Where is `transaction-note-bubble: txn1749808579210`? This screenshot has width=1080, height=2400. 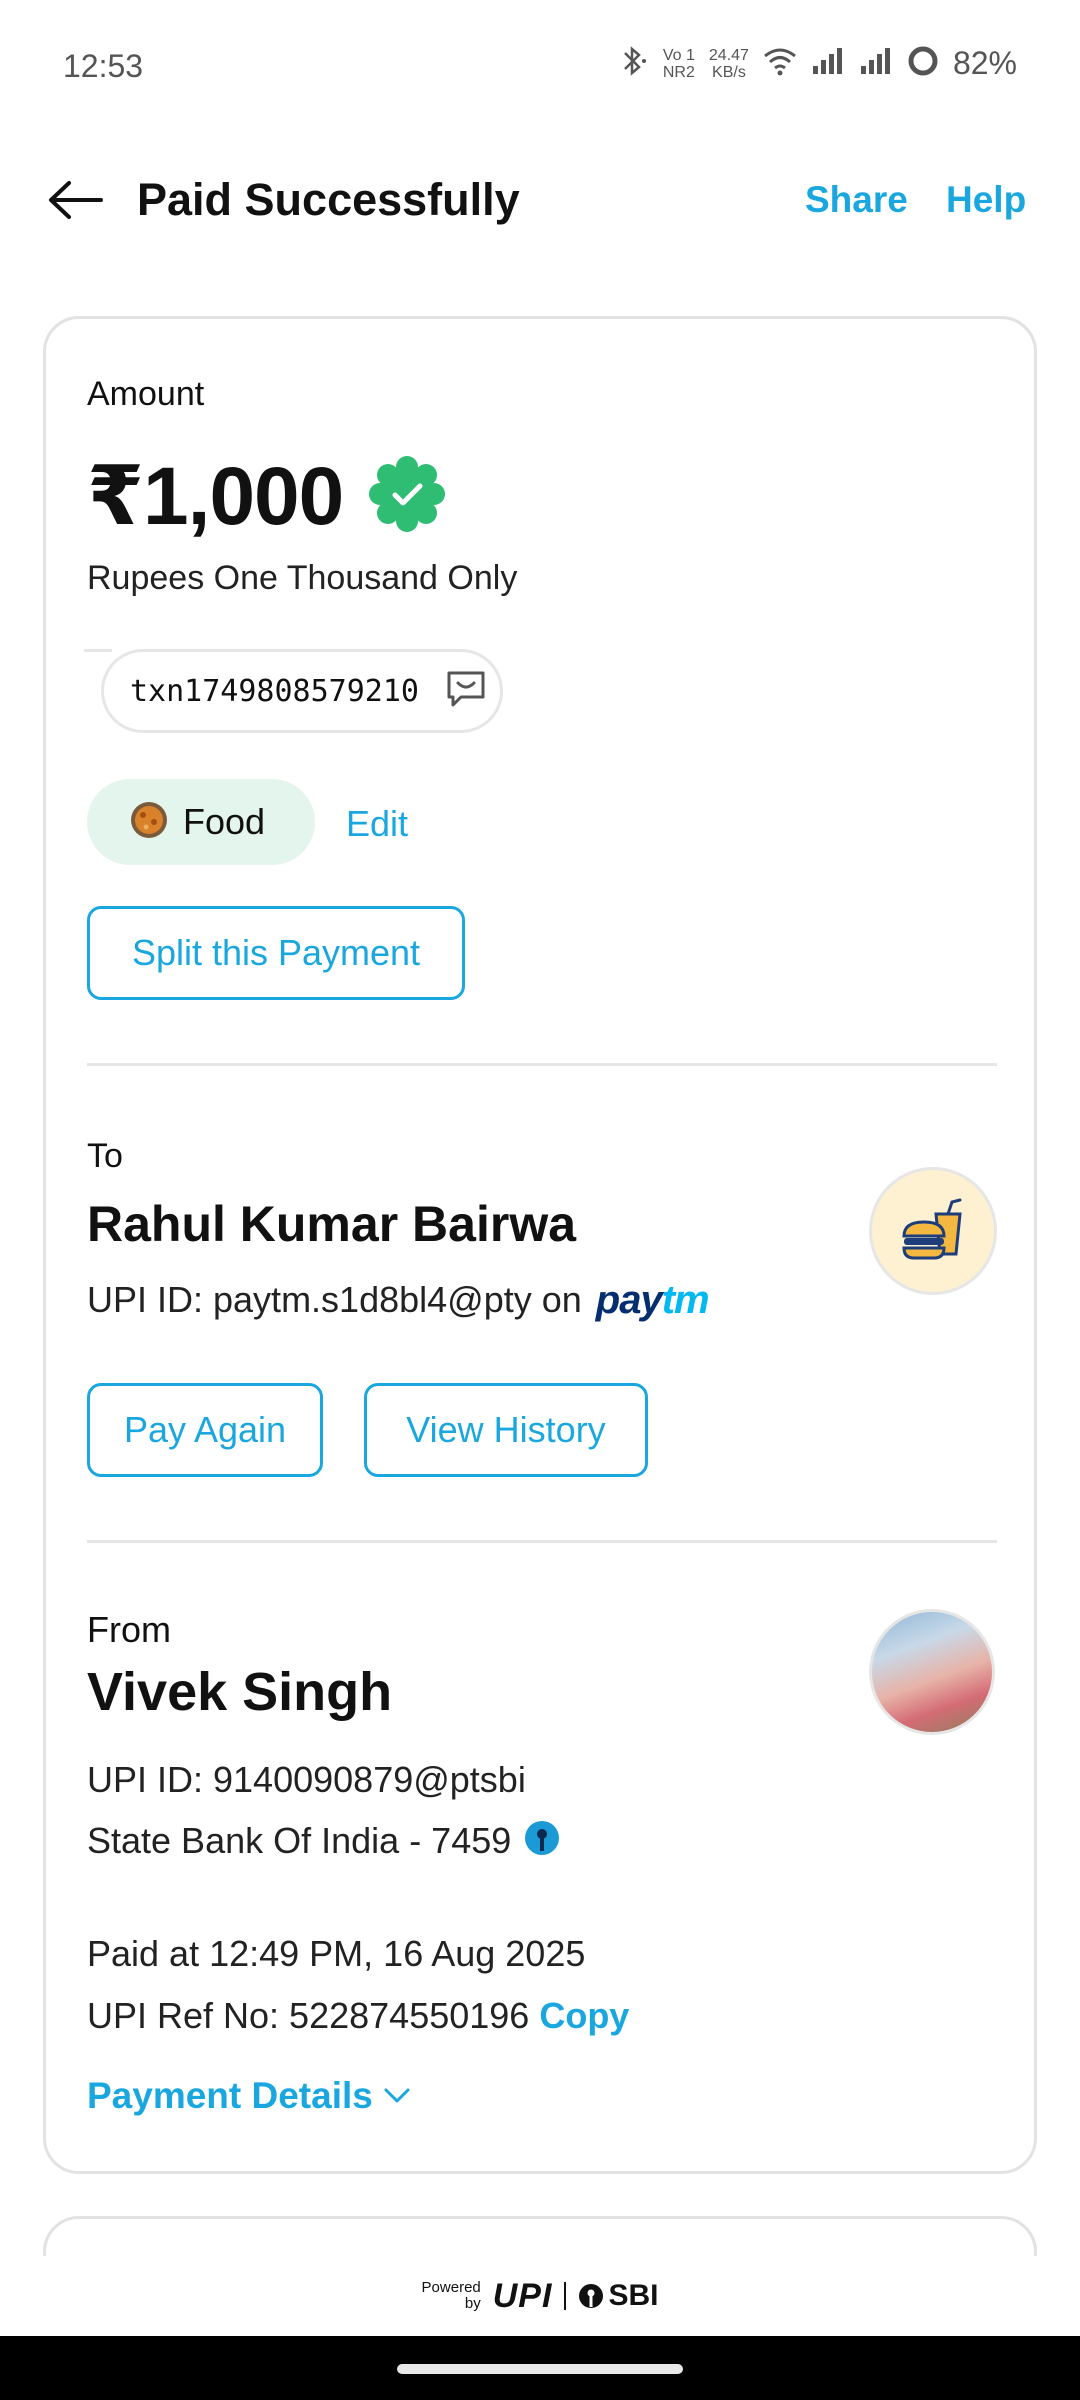
transaction-note-bubble: txn1749808579210 is located at coordinates (302, 691).